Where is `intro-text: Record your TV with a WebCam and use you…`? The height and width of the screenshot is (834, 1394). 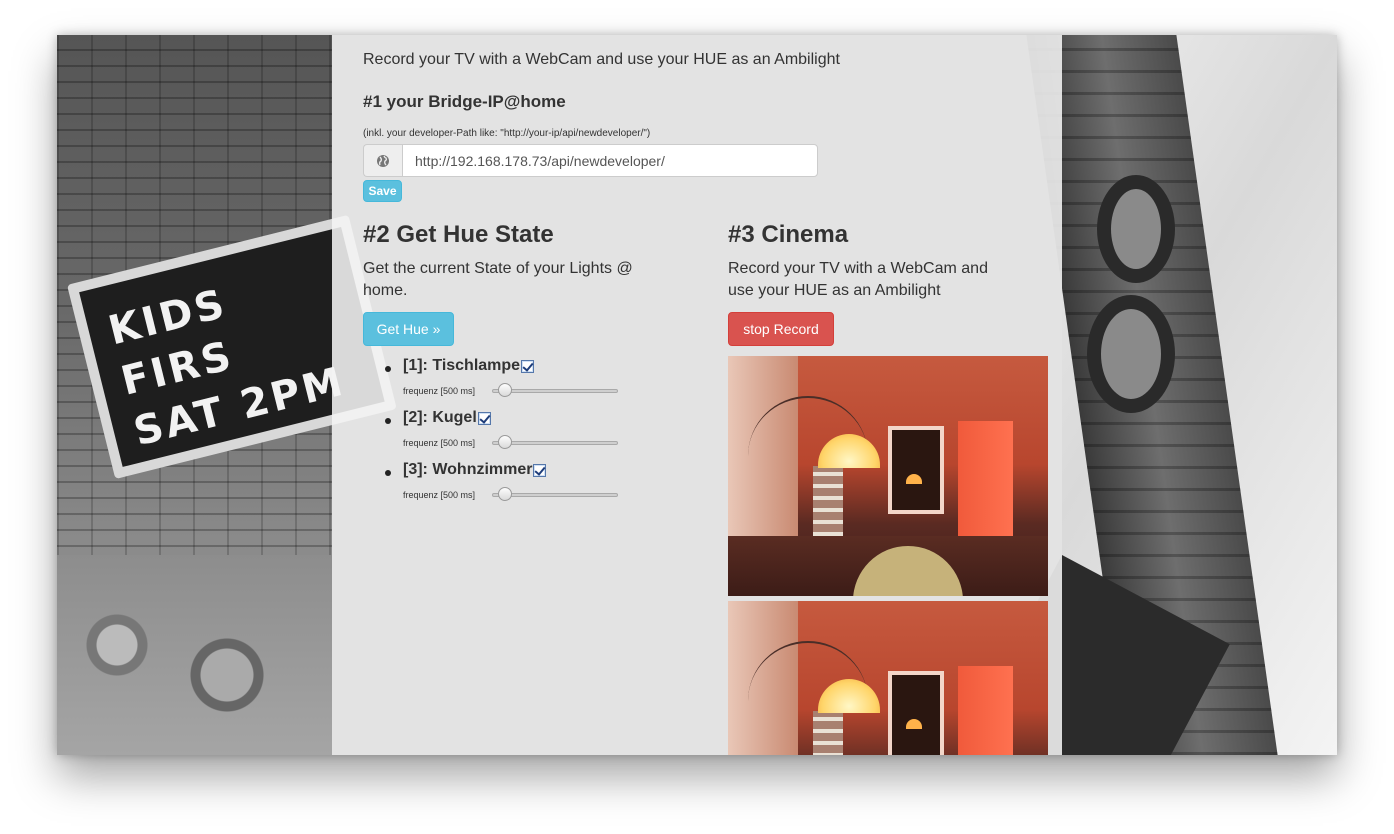 intro-text: Record your TV with a WebCam and use you… is located at coordinates (601, 59).